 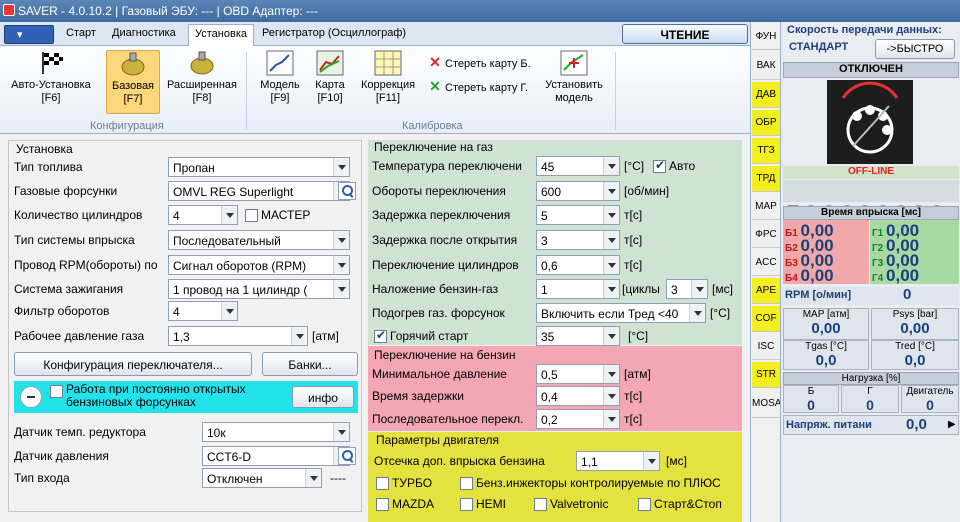 What do you see at coordinates (766, 319) in the screenshot?
I see `side-tab-cof: COF` at bounding box center [766, 319].